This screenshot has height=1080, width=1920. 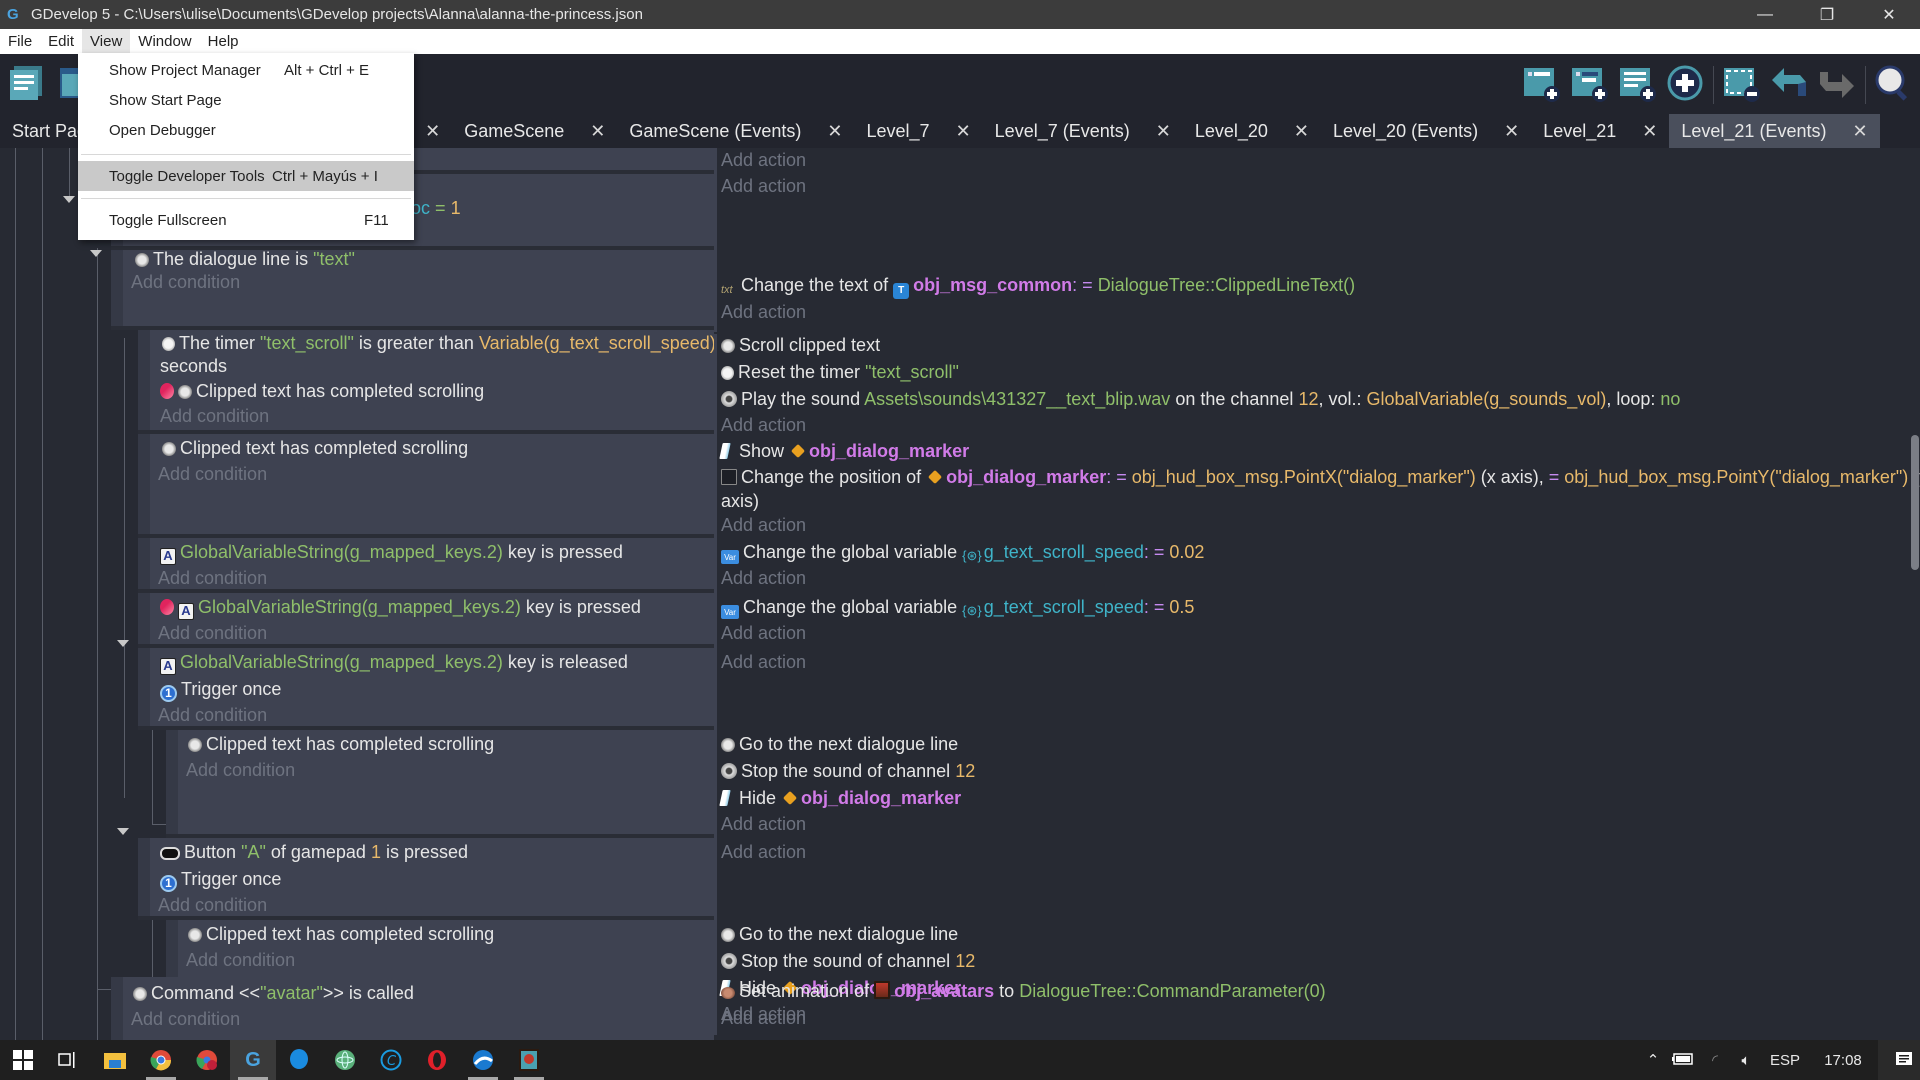 What do you see at coordinates (735, 131) in the screenshot?
I see `tab-gamescene-events: GameScene (Events) ✕` at bounding box center [735, 131].